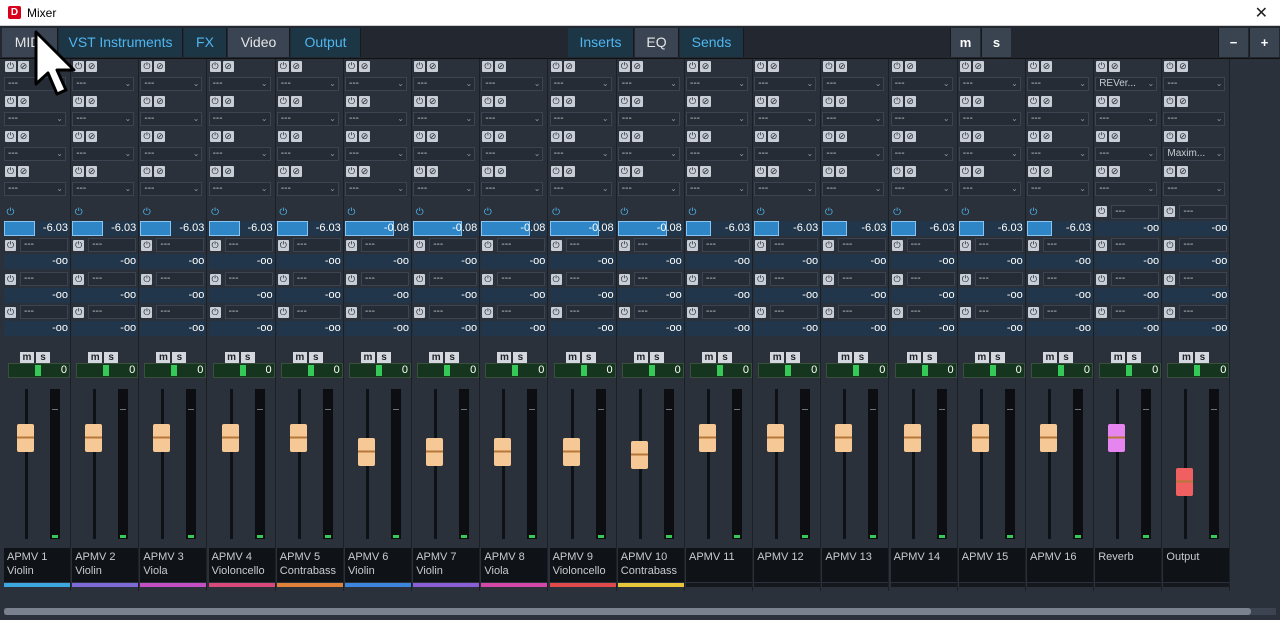 The height and width of the screenshot is (620, 1280). Describe the element at coordinates (787, 565) in the screenshot. I see `channel-name-box: APMV 12` at that location.